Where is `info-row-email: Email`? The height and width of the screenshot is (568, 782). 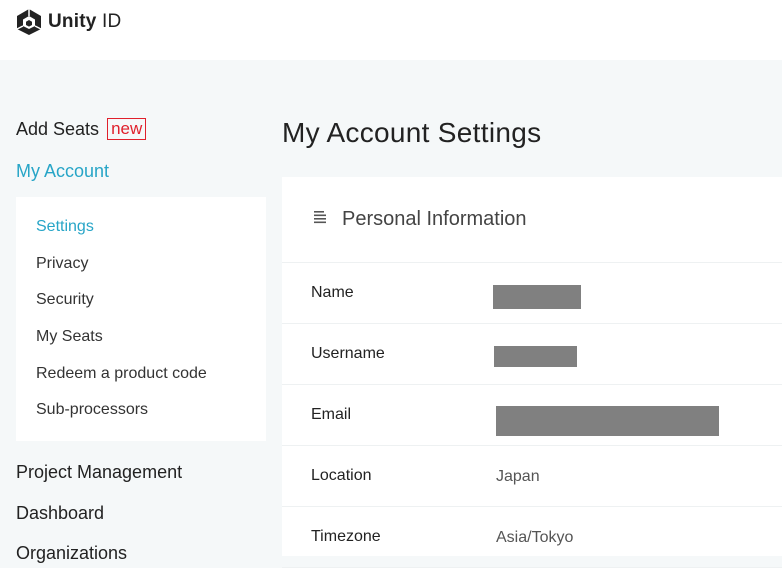
info-row-email: Email is located at coordinates (532, 415).